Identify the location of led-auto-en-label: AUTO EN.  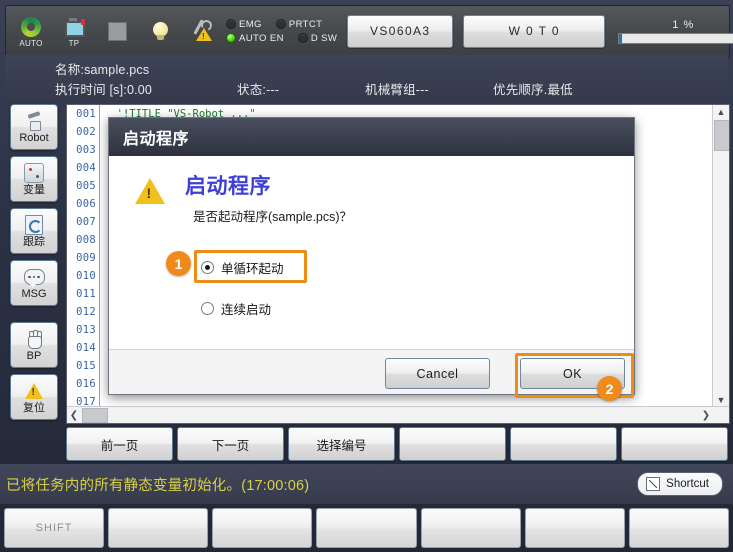
(261, 38).